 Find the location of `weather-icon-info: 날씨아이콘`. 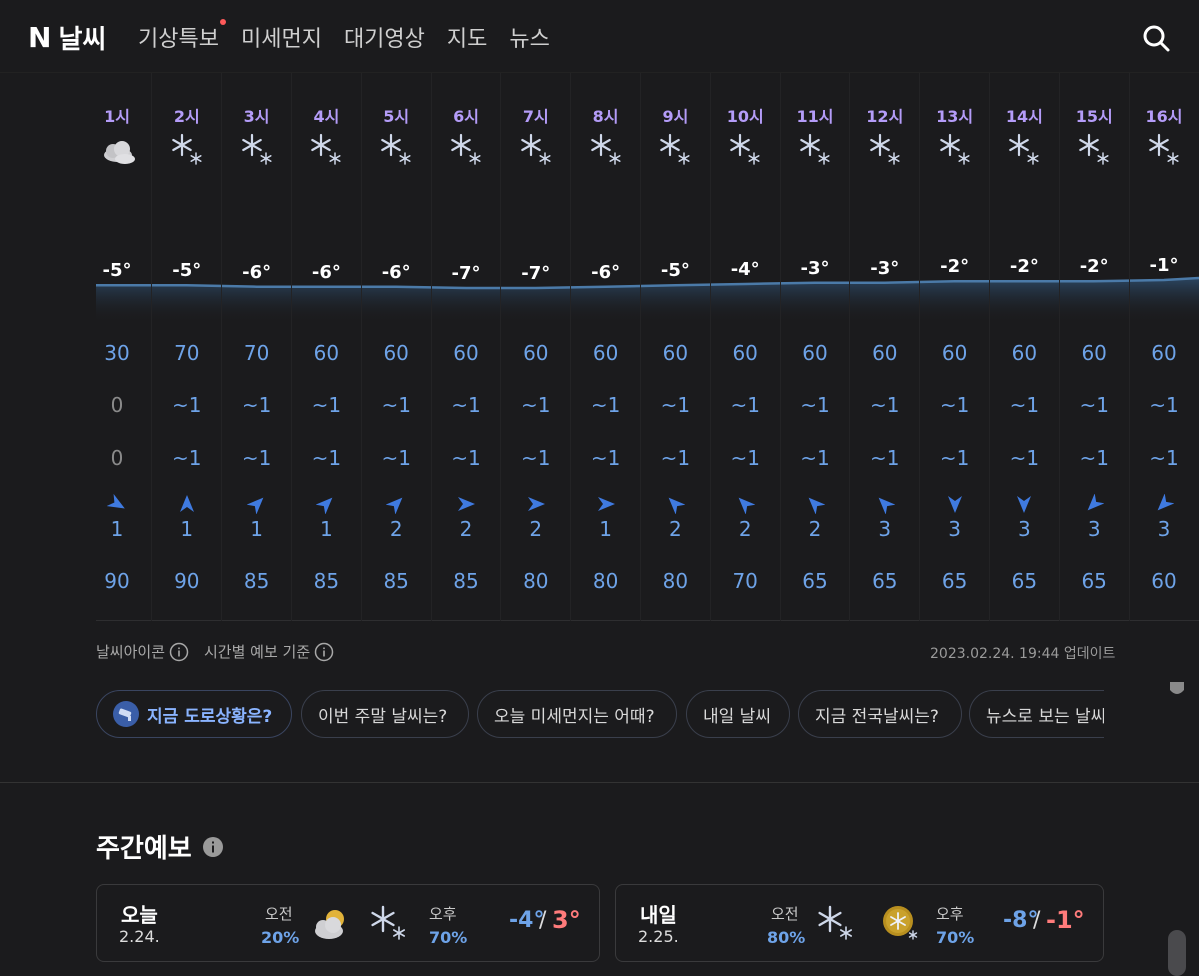

weather-icon-info: 날씨아이콘 is located at coordinates (142, 651).